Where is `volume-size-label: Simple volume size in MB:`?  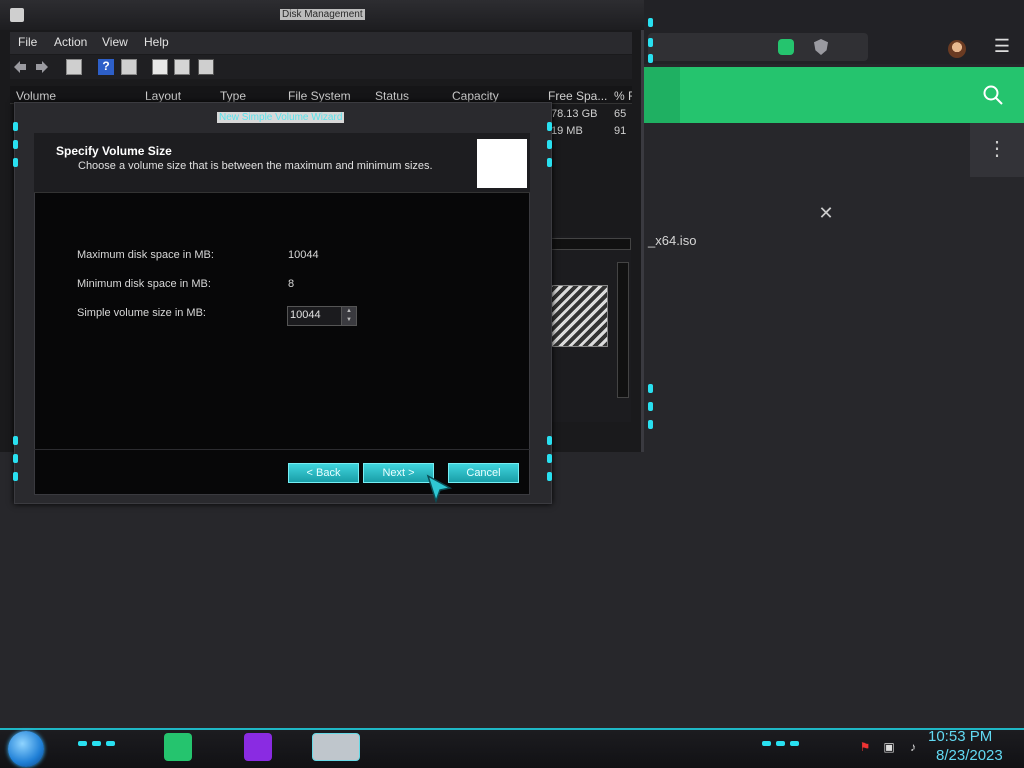
volume-size-label: Simple volume size in MB: is located at coordinates (141, 313).